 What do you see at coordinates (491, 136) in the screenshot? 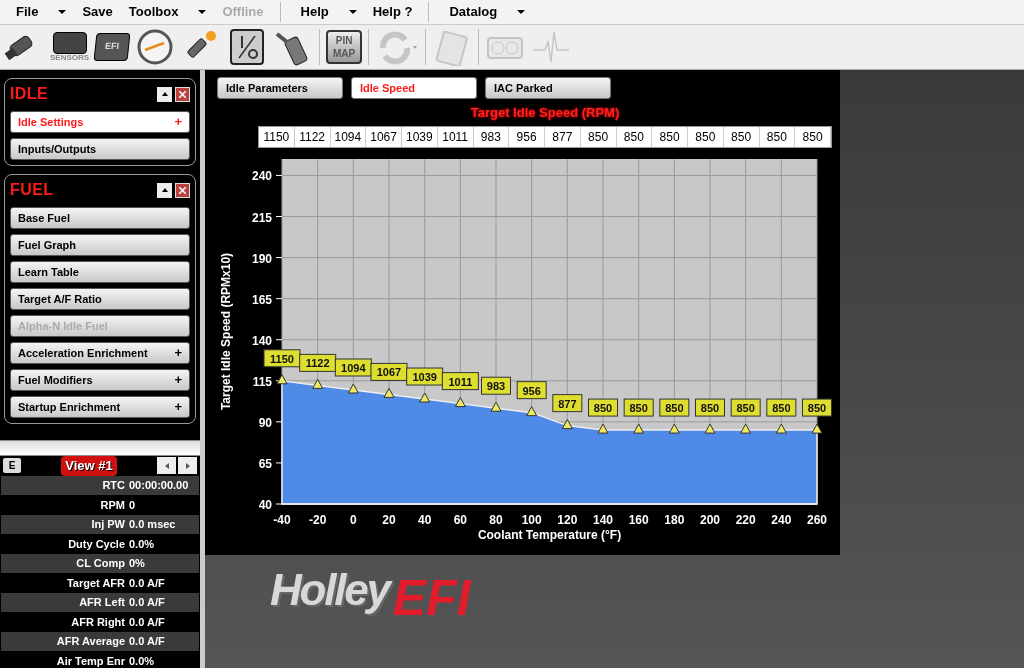
I see `table-cell: 983` at bounding box center [491, 136].